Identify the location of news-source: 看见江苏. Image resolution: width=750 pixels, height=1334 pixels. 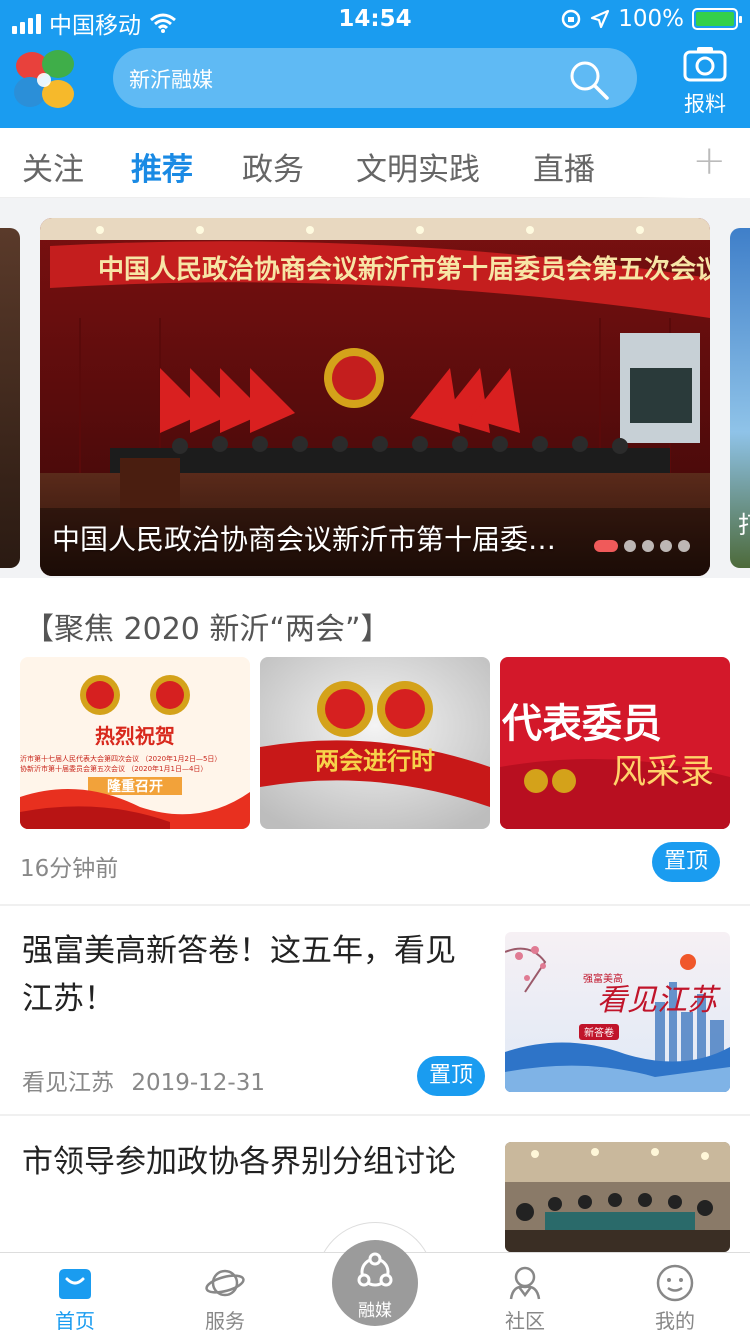
(68, 1083).